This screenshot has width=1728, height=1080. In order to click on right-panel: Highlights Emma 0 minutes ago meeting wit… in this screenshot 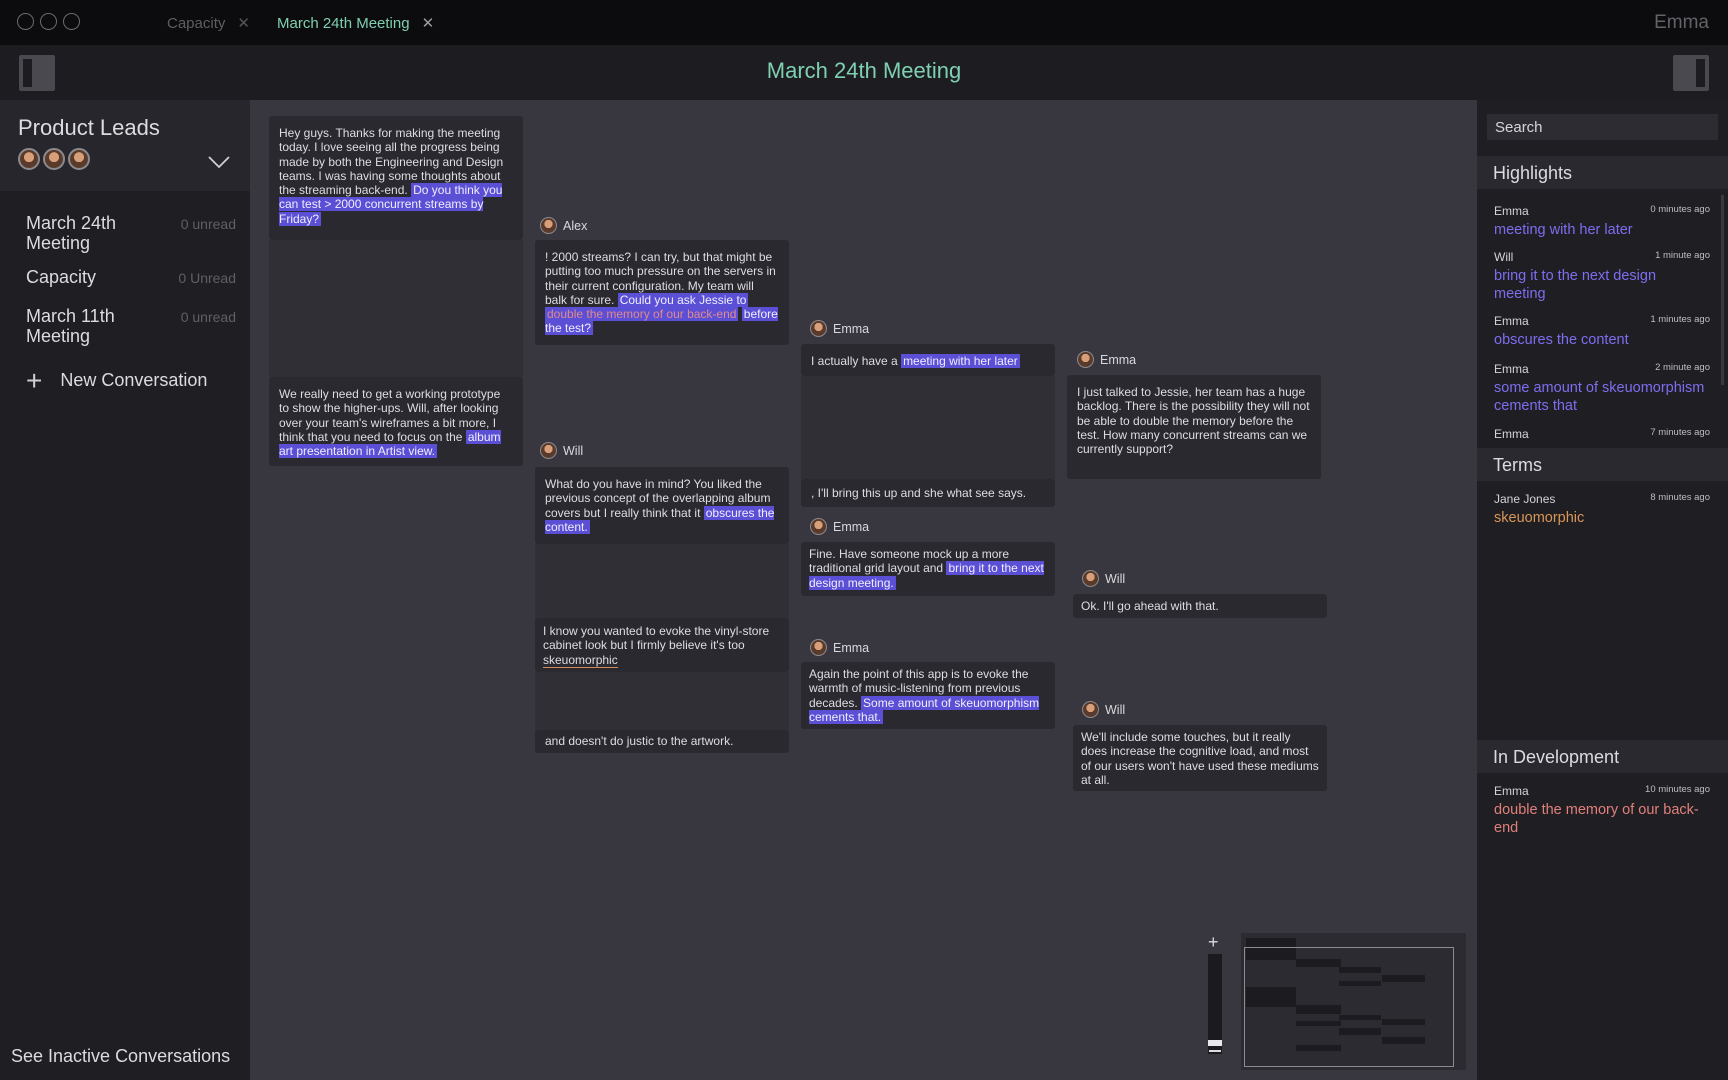, I will do `click(1602, 590)`.